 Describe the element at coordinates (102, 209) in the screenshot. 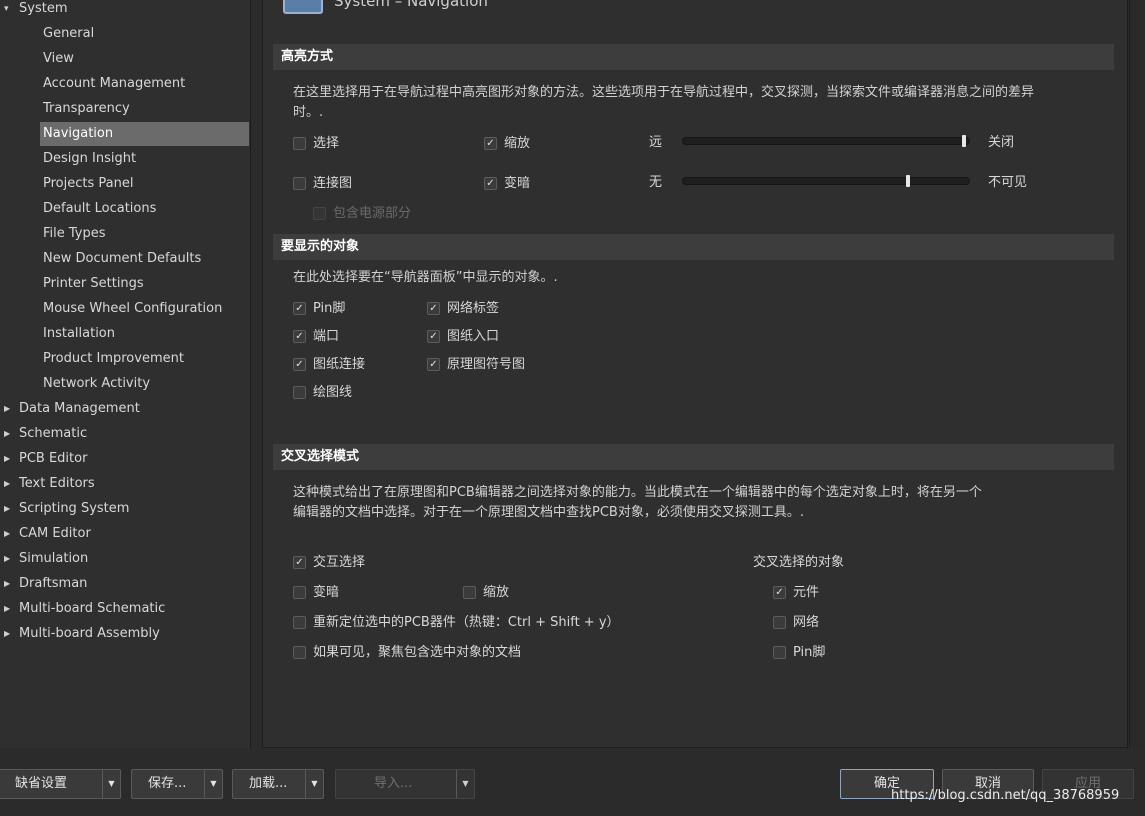

I see `tree-item-default-locations: Default Locations` at that location.